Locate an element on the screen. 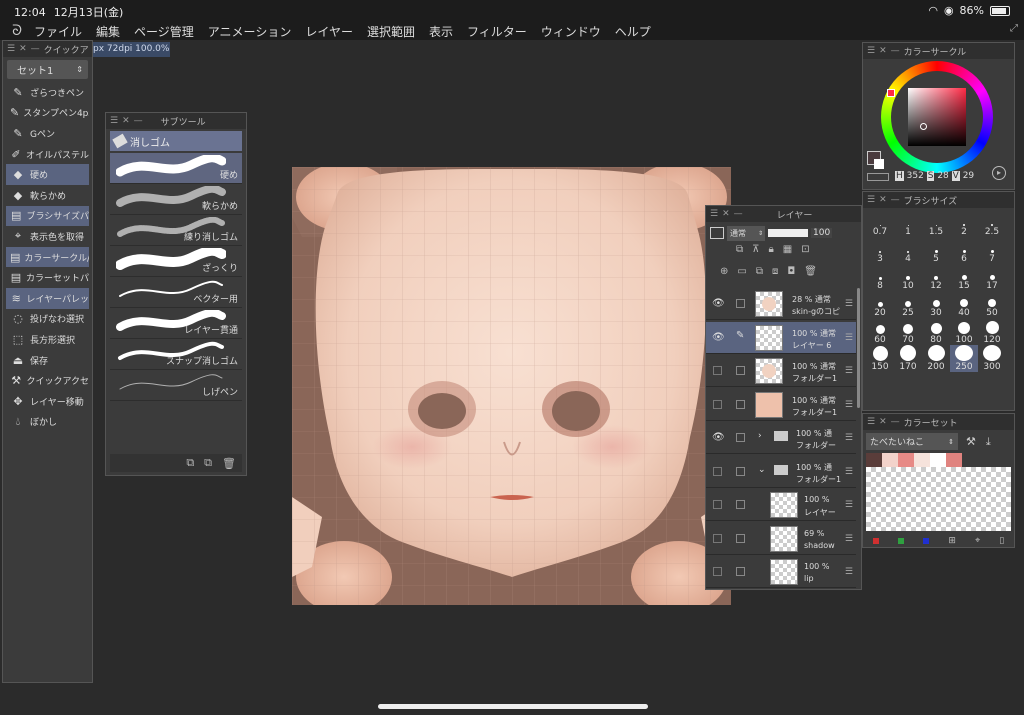 This screenshot has width=1024, height=715. brush-size-option: 20 is located at coordinates (880, 304).